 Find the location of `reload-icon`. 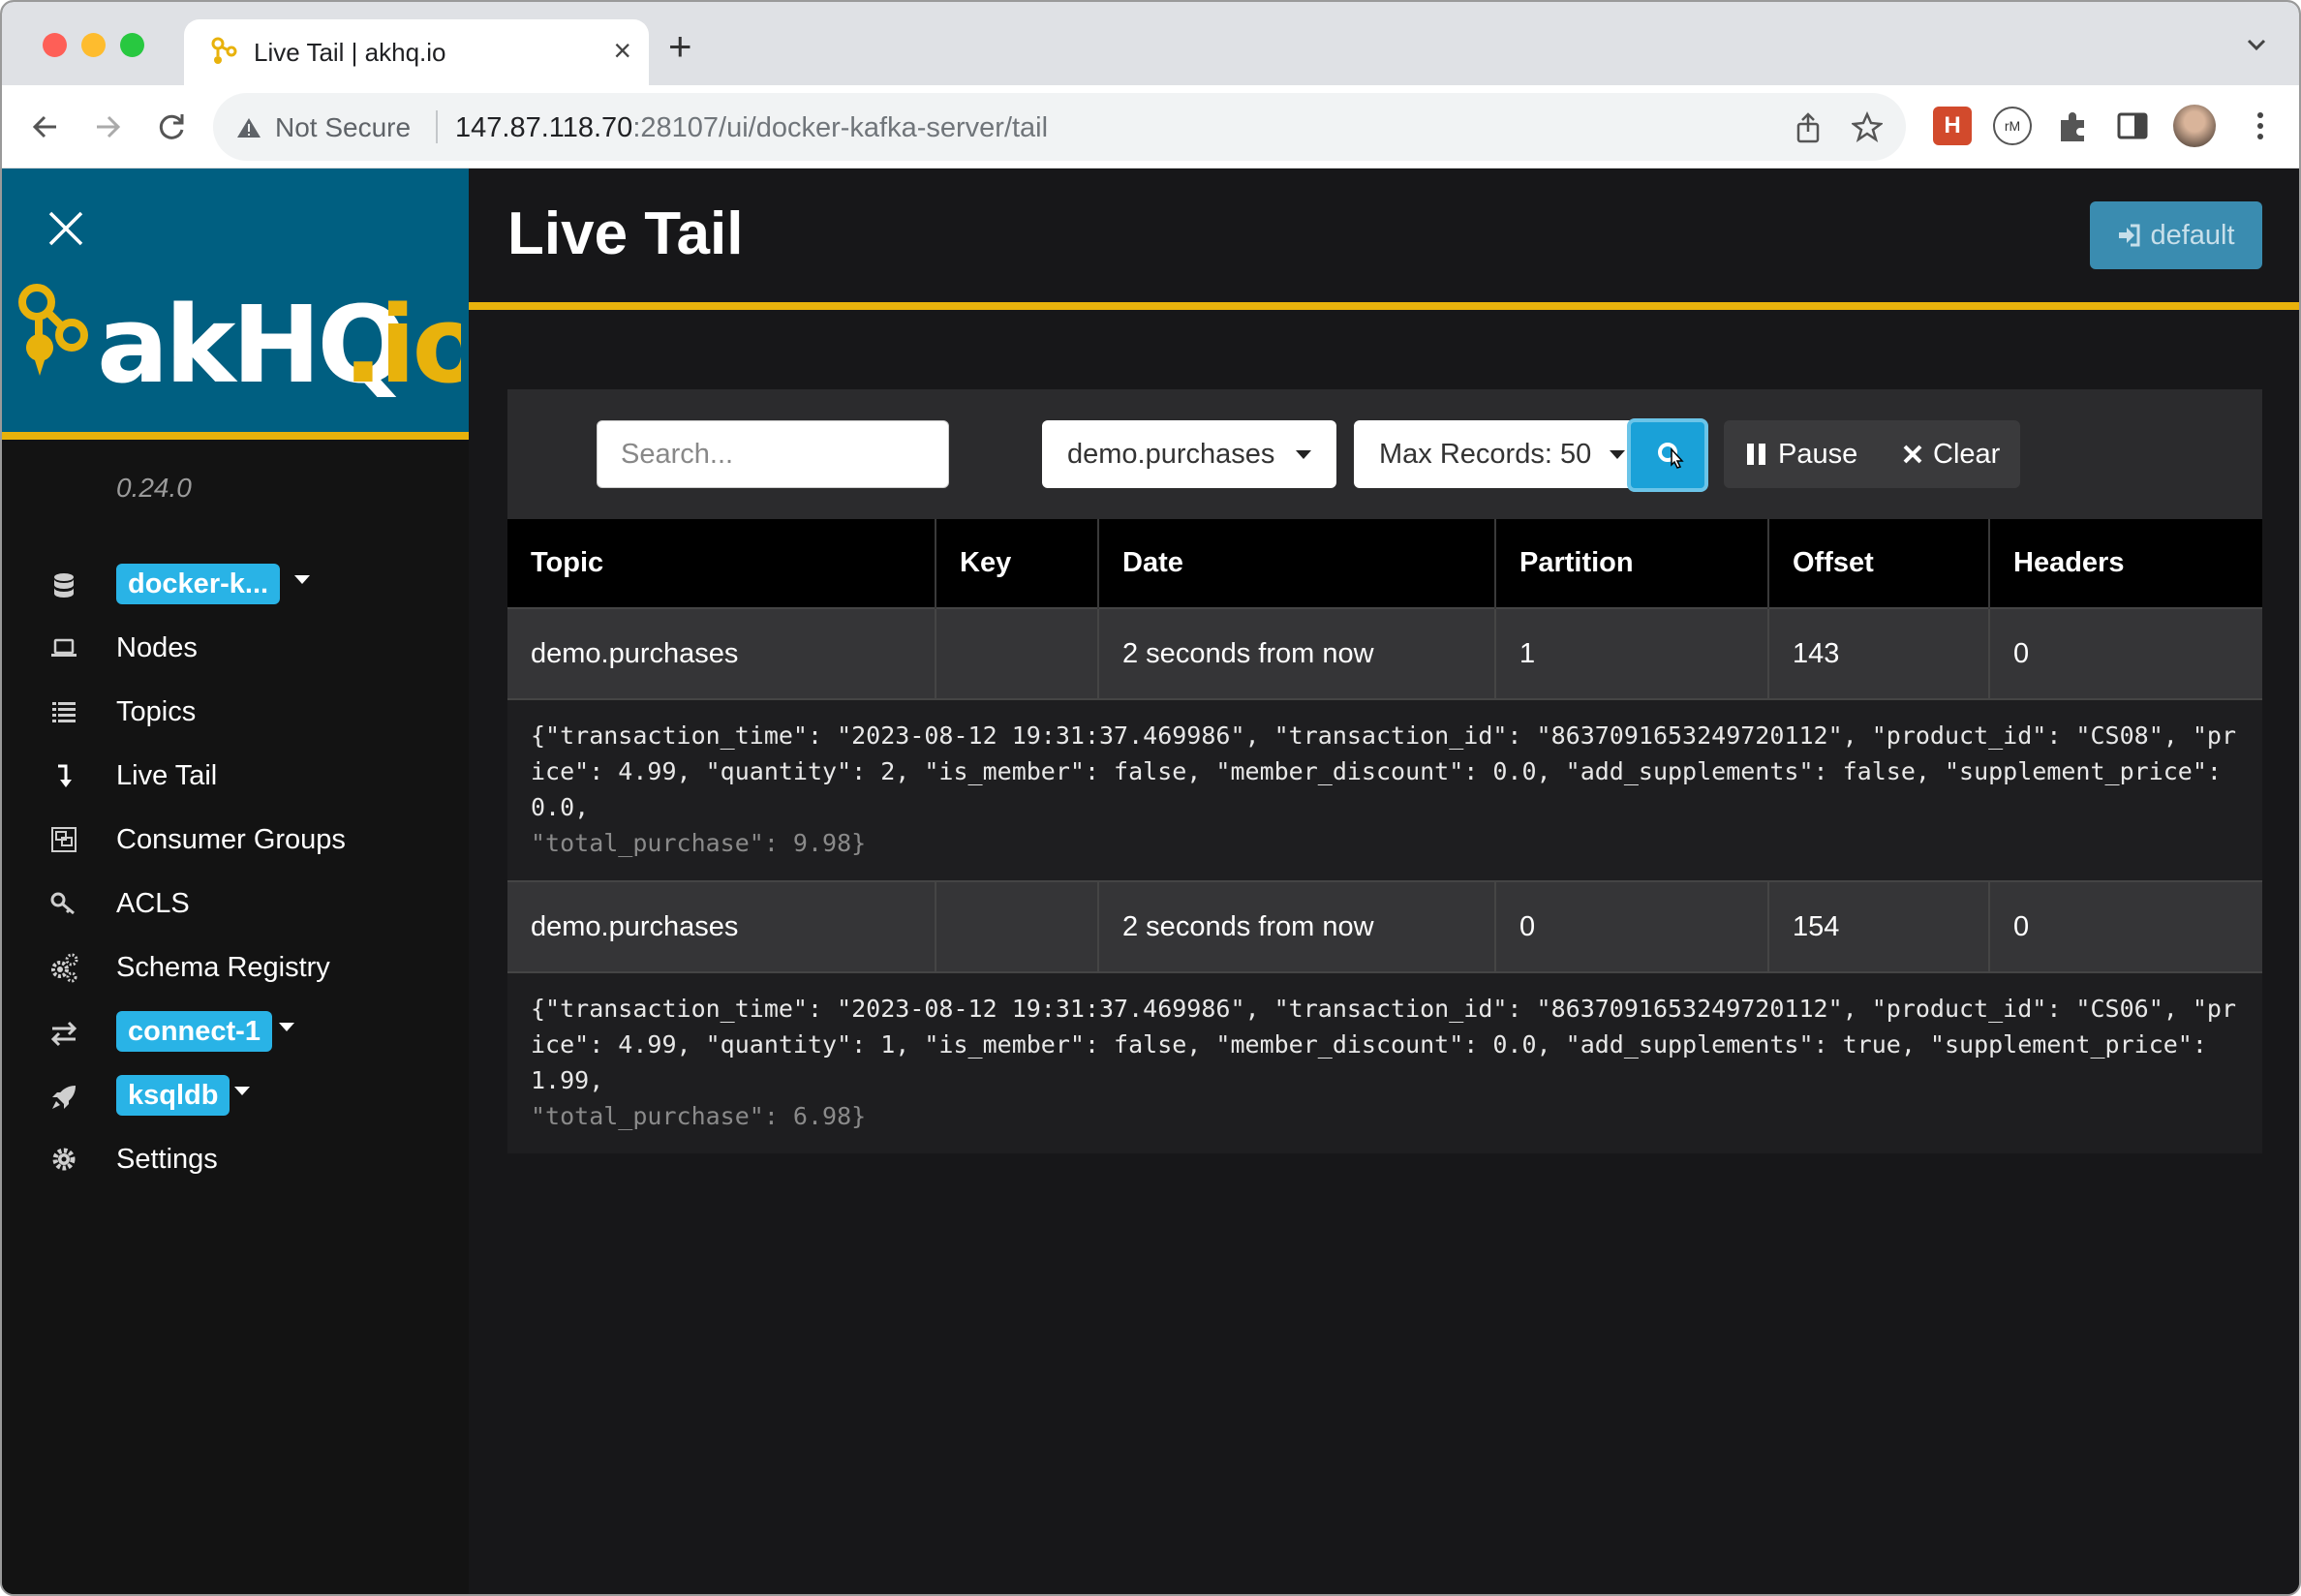

reload-icon is located at coordinates (172, 127).